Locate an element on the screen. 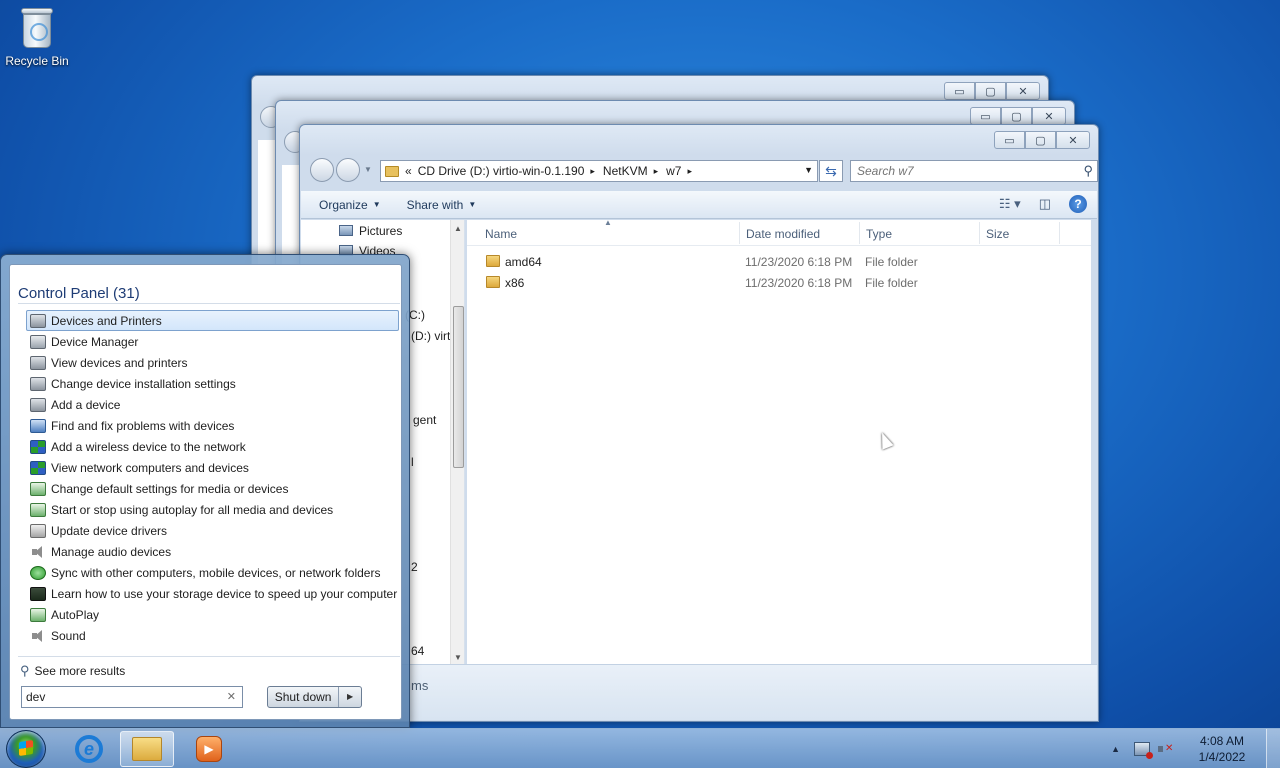 Image resolution: width=1280 pixels, height=768 pixels. result-devices-and-printers: Devices and Printers is located at coordinates (212, 320).